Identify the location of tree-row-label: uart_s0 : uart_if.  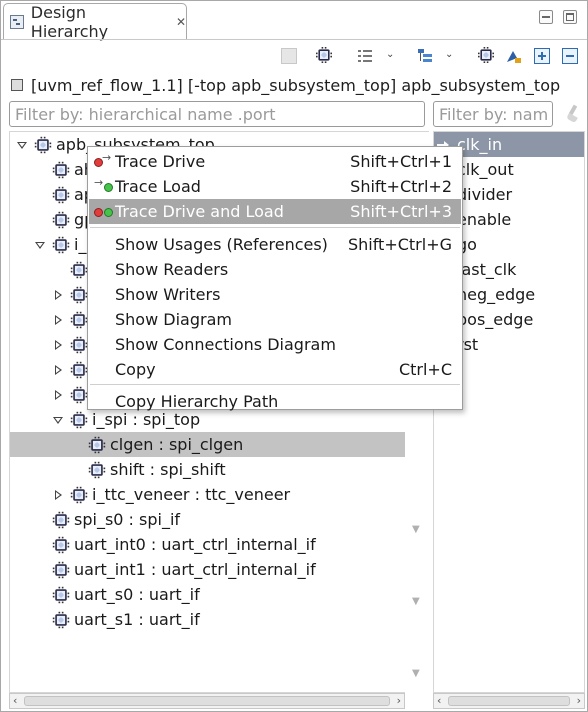
(137, 594).